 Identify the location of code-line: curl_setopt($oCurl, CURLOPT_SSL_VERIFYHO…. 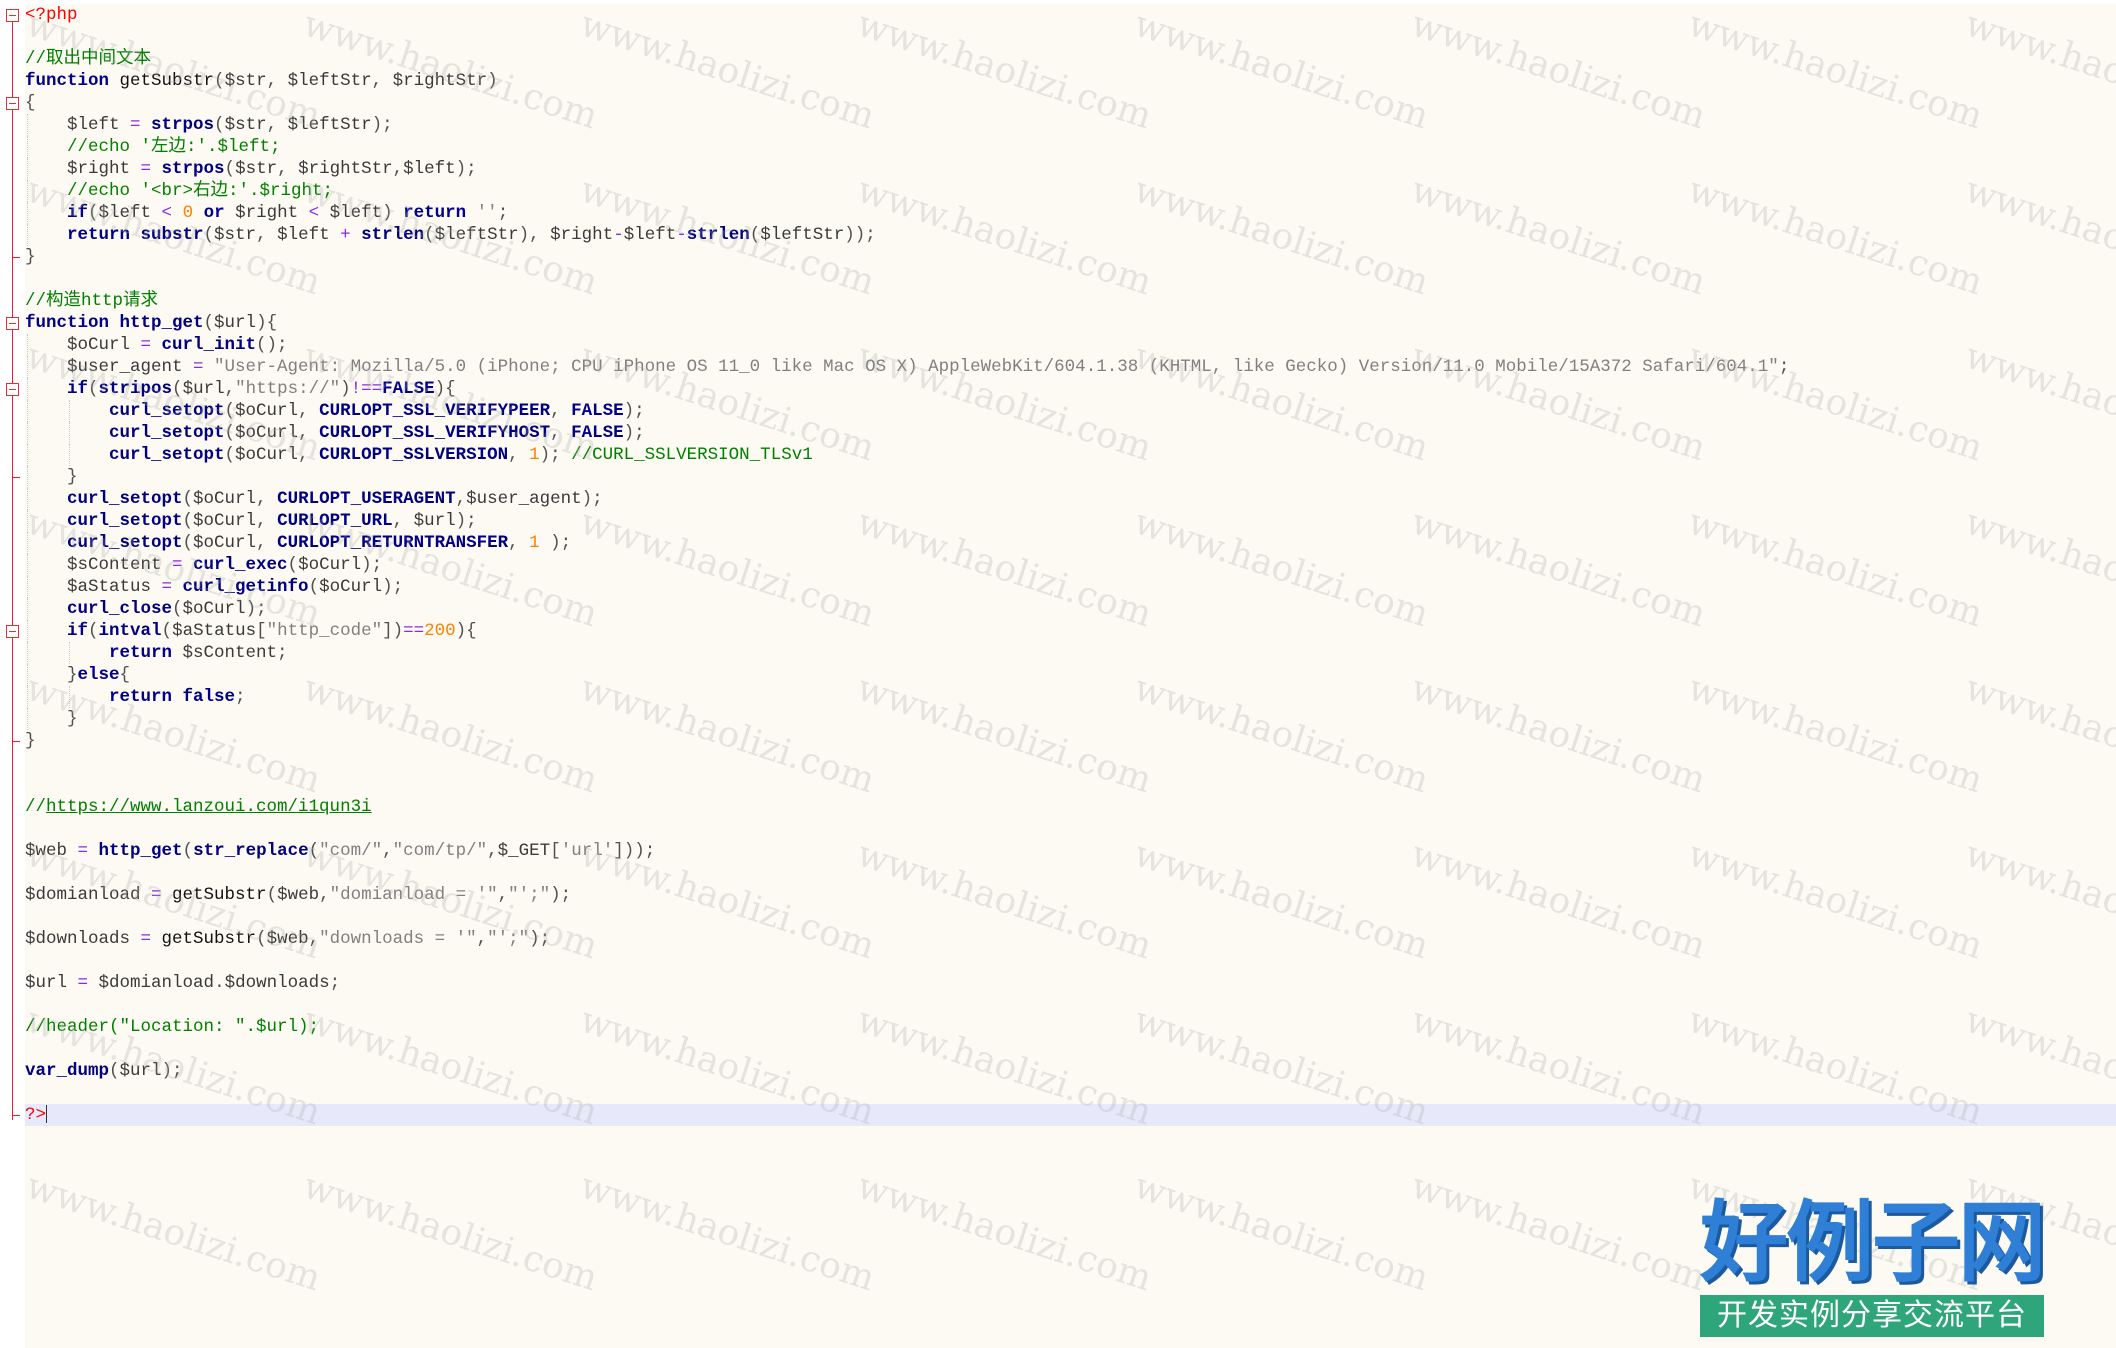
(1070, 433).